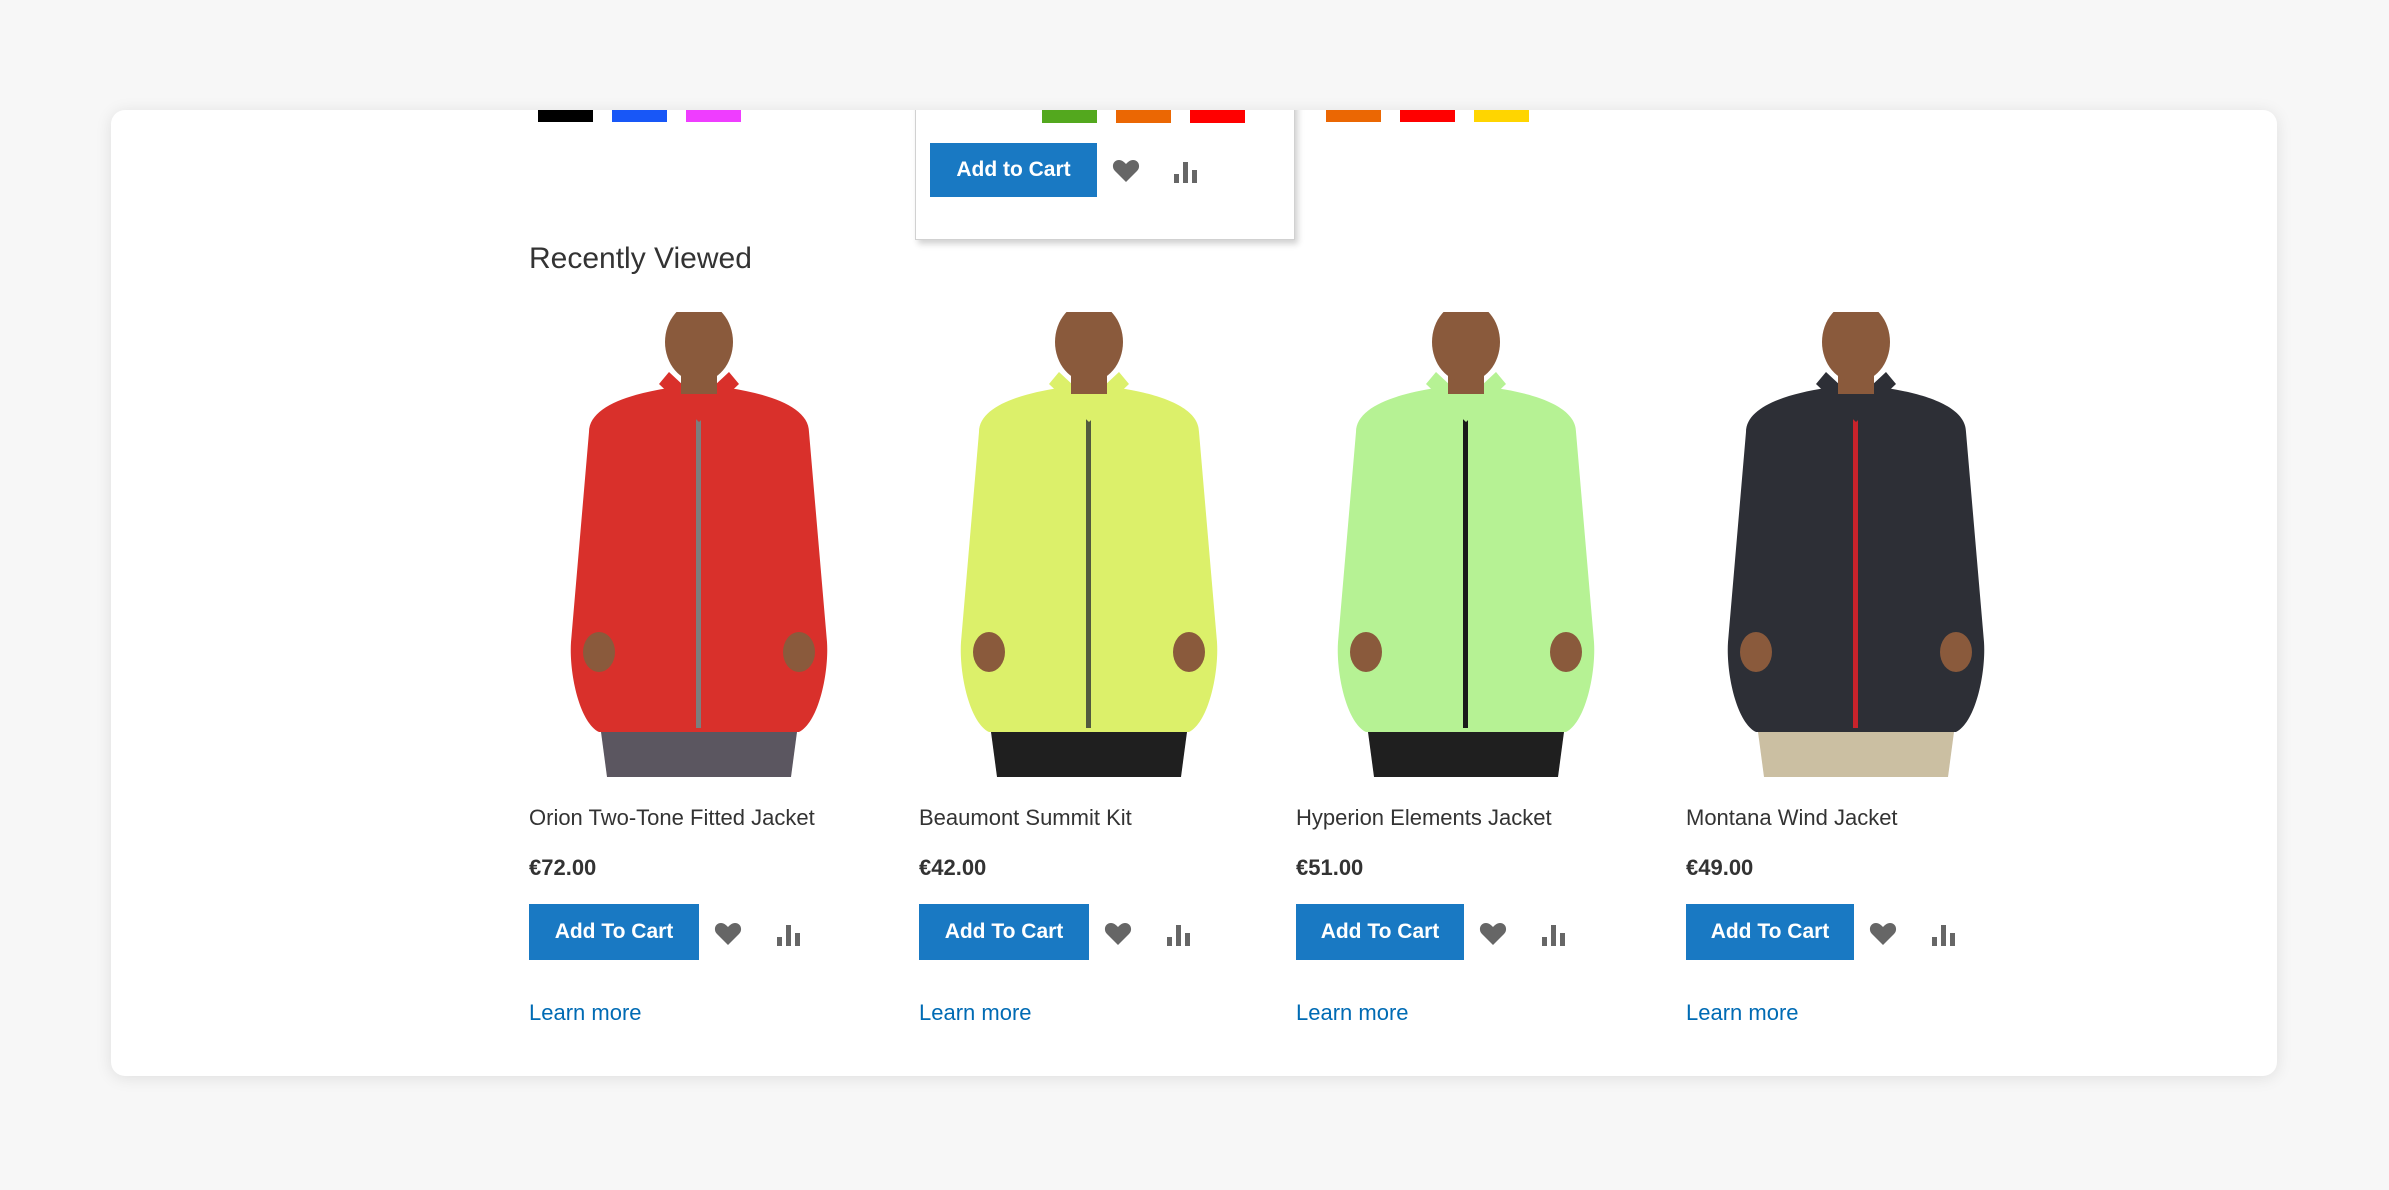  What do you see at coordinates (640, 258) in the screenshot?
I see `section-title: Recently Viewed` at bounding box center [640, 258].